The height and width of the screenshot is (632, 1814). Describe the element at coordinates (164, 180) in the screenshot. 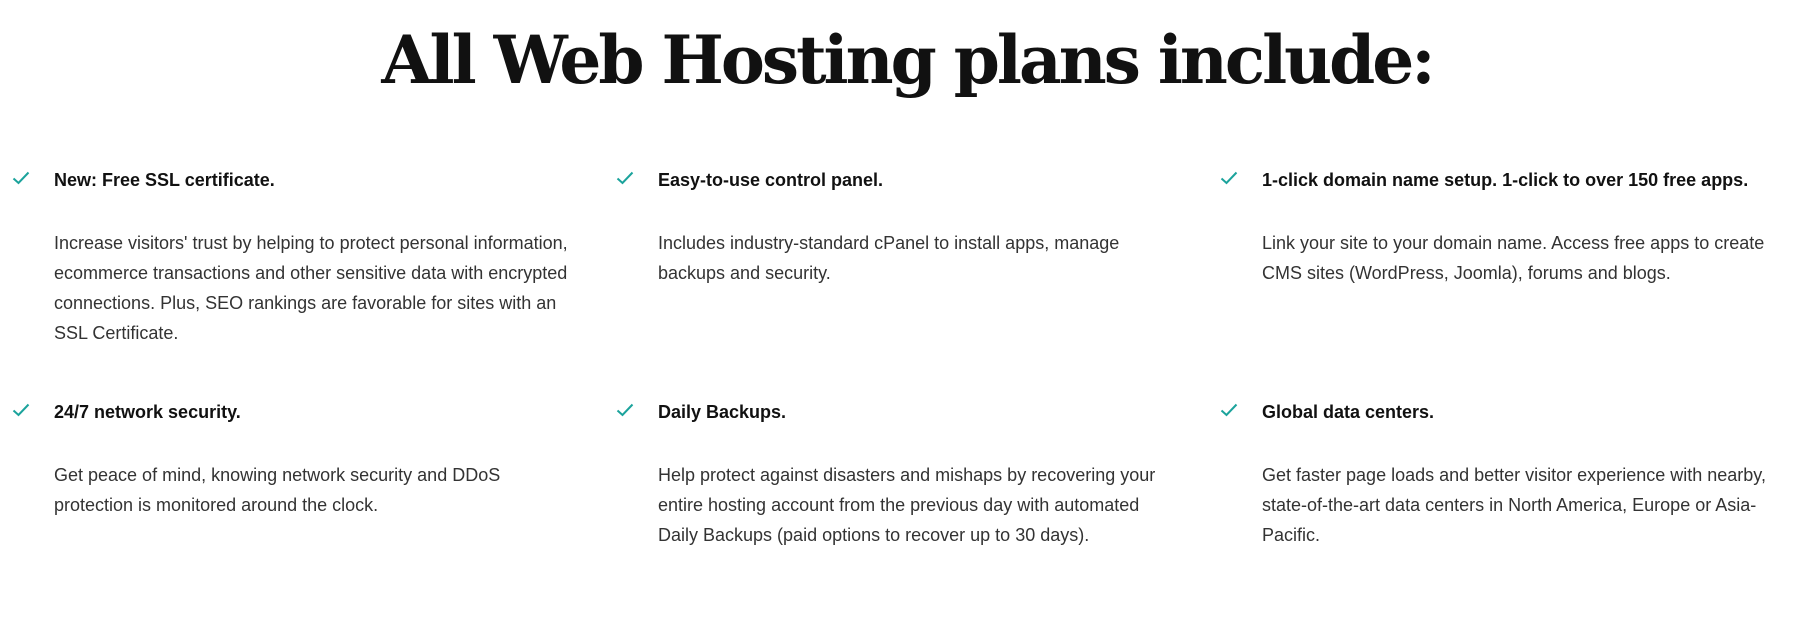

I see `feature-title: New: Free SSL certificate.` at that location.